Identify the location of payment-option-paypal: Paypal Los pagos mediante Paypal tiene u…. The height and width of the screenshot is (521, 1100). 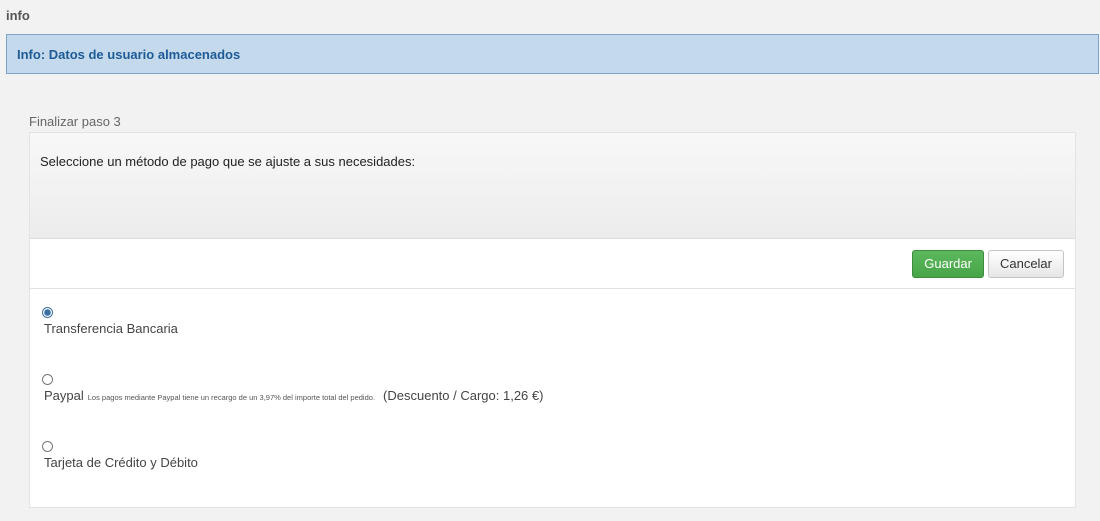
(558, 407).